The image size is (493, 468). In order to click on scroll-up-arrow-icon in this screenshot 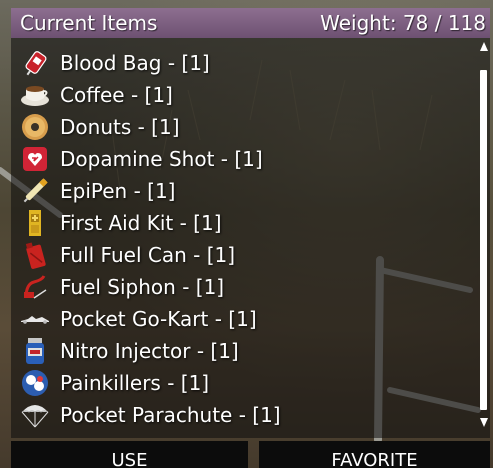, I will do `click(484, 46)`.